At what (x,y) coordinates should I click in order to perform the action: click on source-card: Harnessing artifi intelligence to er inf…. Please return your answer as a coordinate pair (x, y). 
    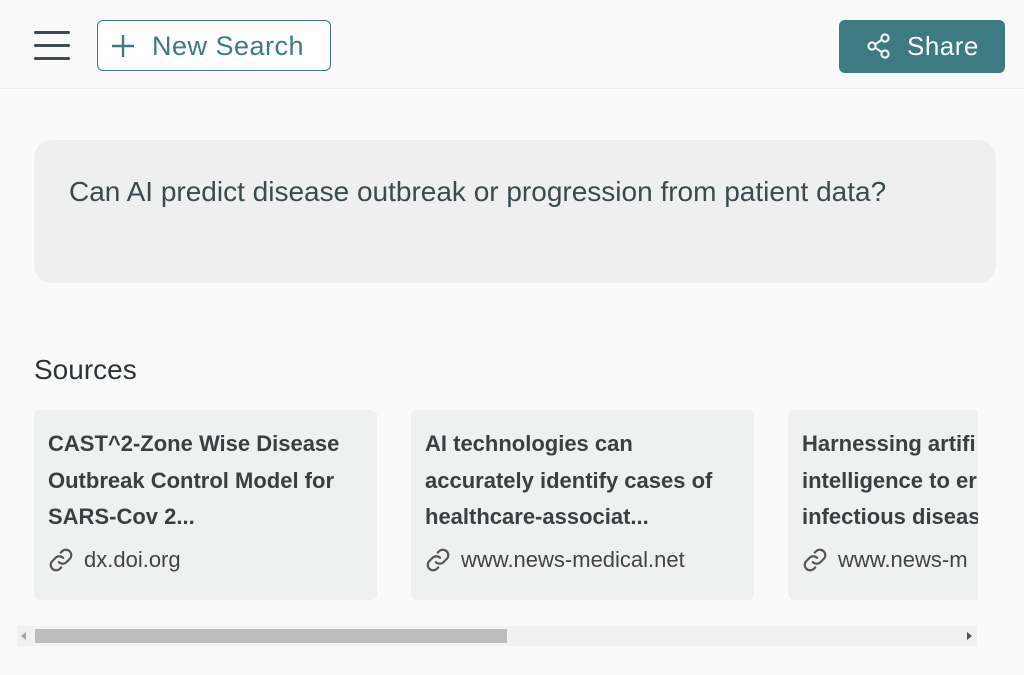
    Looking at the image, I should click on (883, 505).